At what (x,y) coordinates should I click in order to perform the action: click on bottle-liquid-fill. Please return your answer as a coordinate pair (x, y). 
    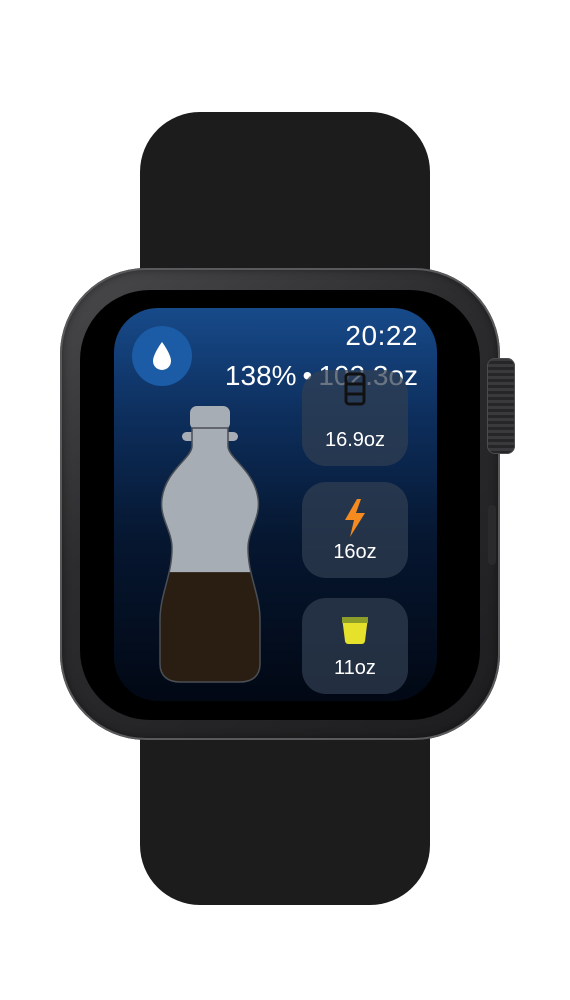
    Looking at the image, I should click on (210, 627).